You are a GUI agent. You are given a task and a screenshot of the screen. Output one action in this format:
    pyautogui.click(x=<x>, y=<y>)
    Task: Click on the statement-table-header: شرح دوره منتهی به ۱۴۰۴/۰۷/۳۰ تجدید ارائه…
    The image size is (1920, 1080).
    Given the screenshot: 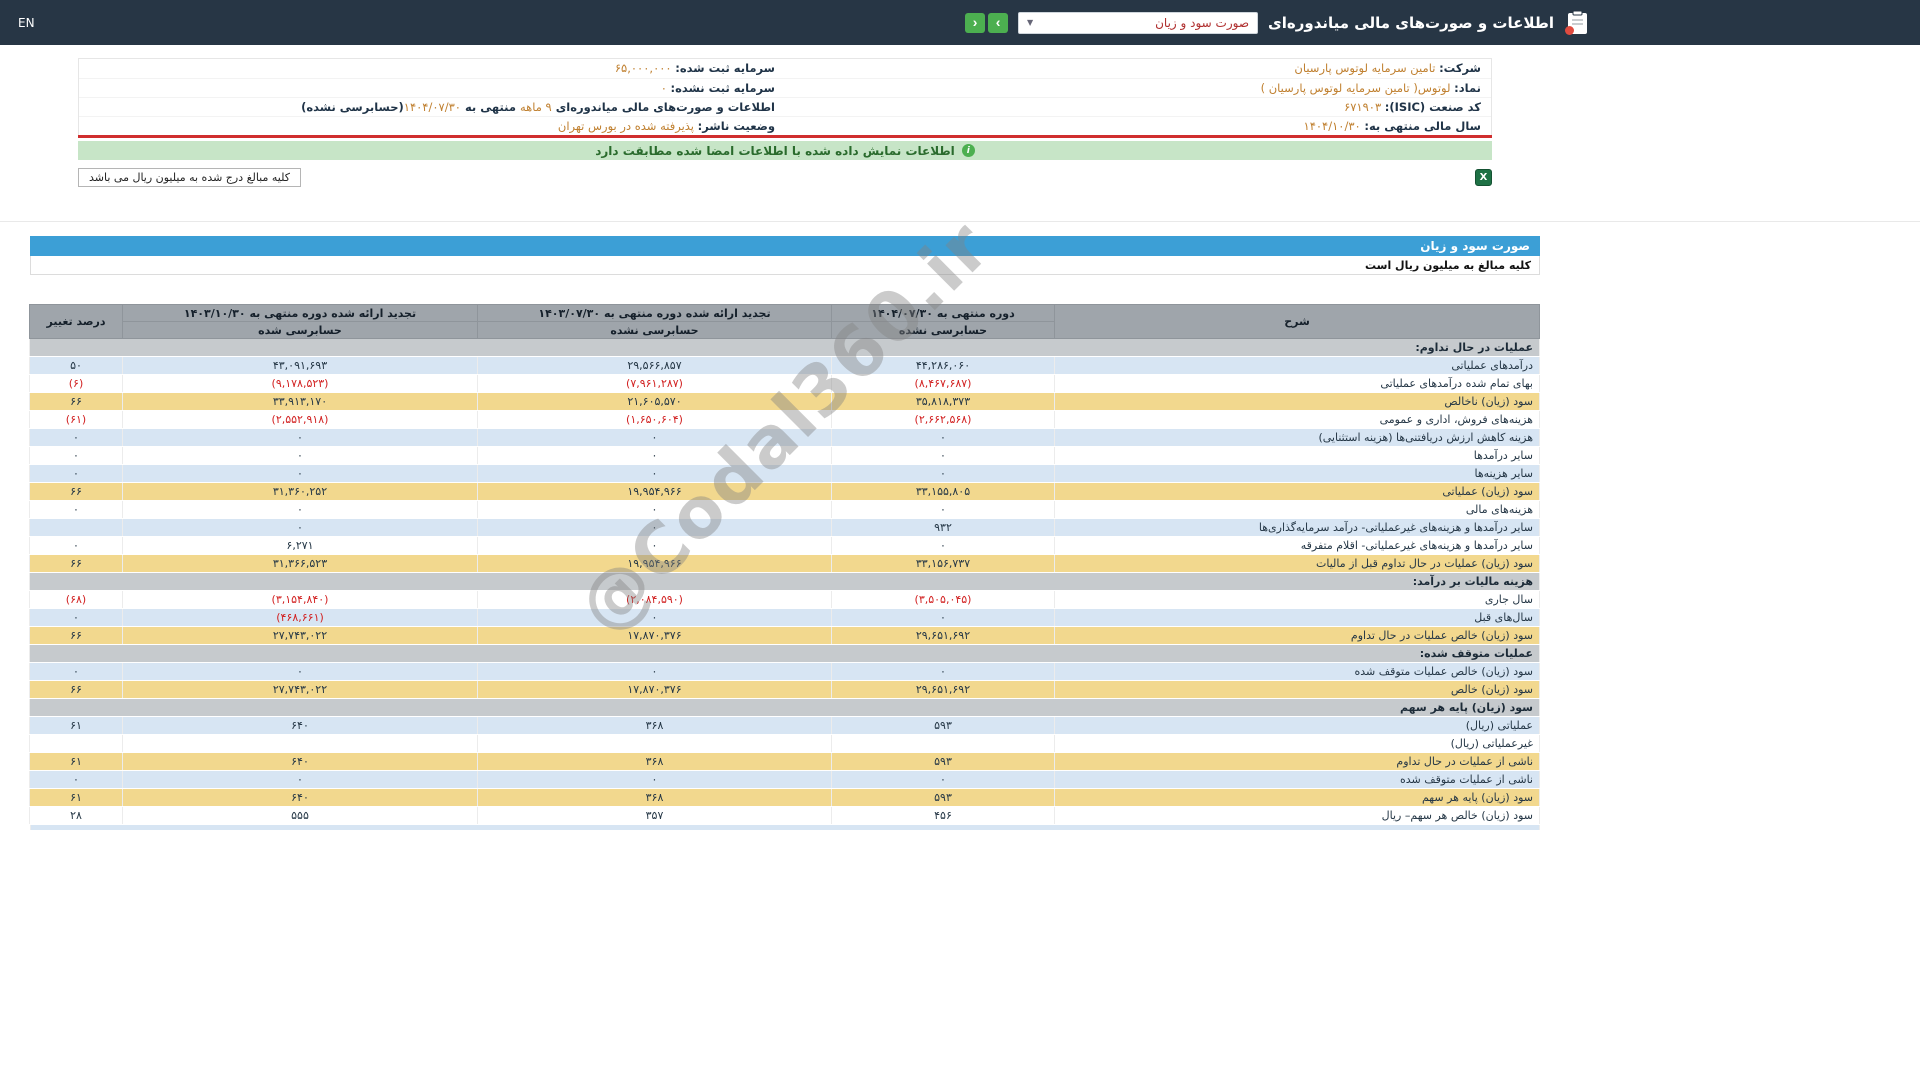 What is the action you would take?
    pyautogui.click(x=784, y=321)
    